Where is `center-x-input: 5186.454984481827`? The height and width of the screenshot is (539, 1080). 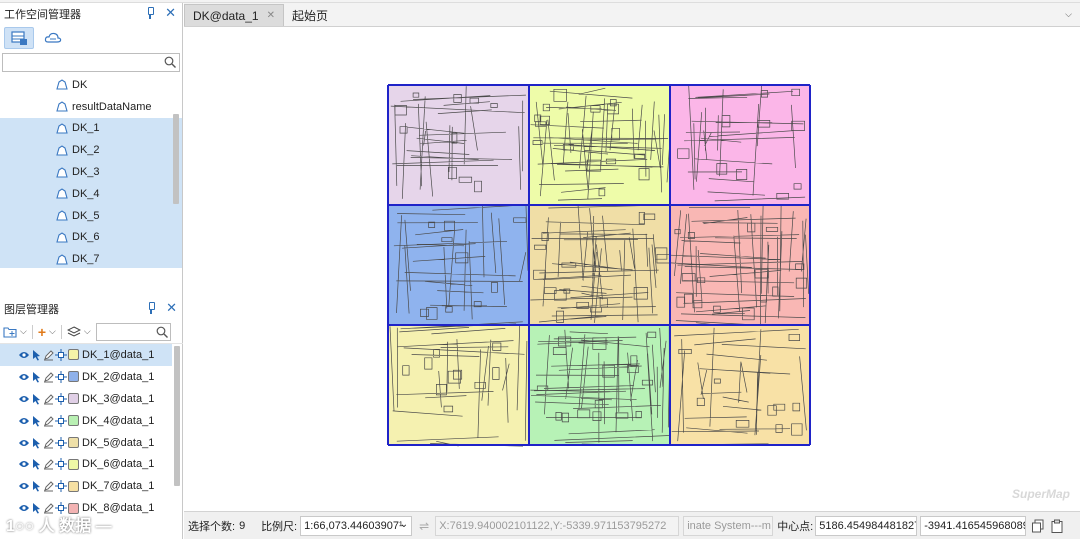 center-x-input: 5186.454984481827 is located at coordinates (866, 525).